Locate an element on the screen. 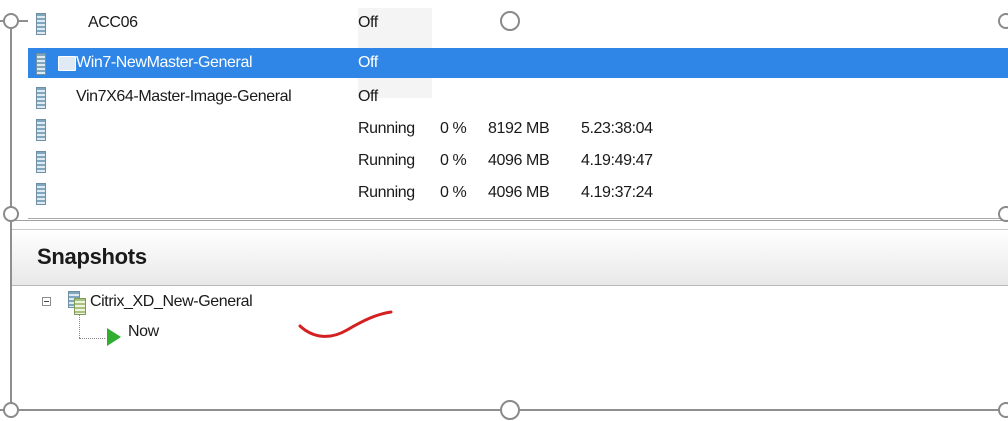 This screenshot has height=421, width=1008. vm-name: Win7-NewMaster-General is located at coordinates (164, 62).